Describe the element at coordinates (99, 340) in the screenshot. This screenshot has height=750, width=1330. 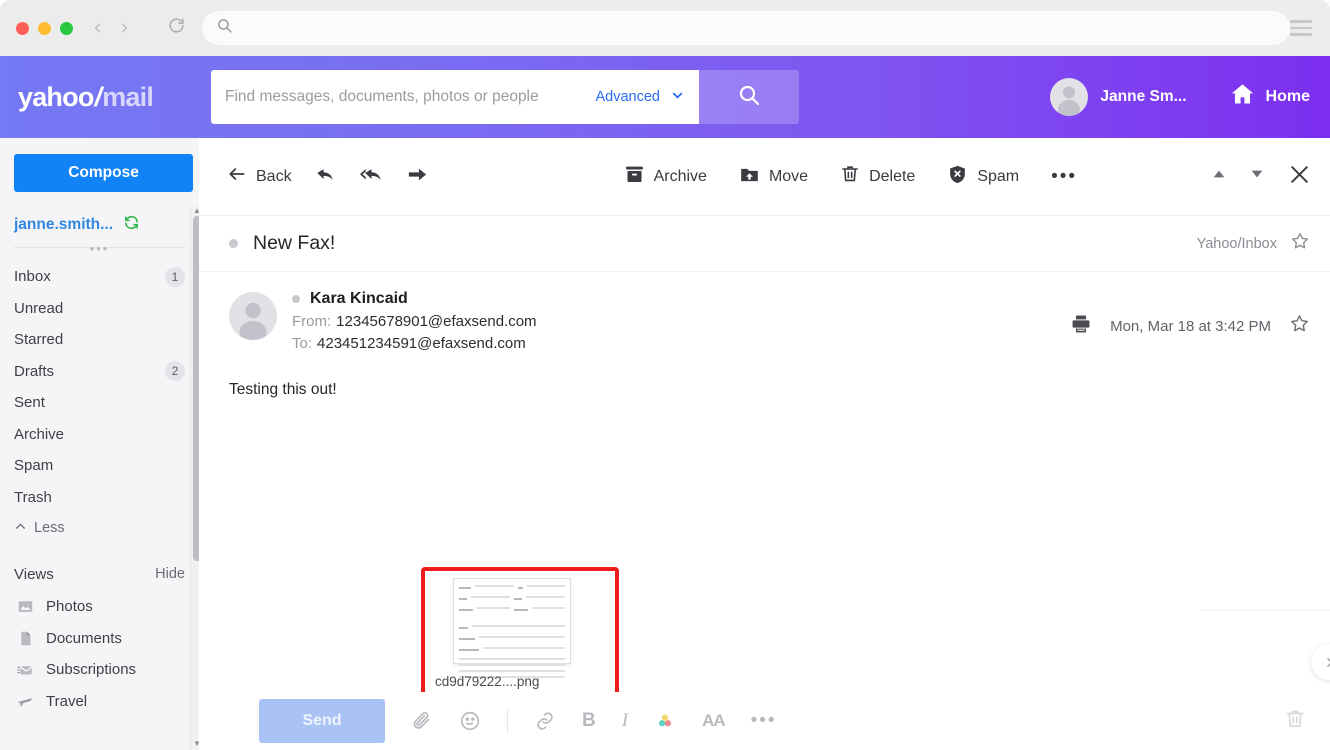
I see `sidebar-item-starred: Starred` at that location.